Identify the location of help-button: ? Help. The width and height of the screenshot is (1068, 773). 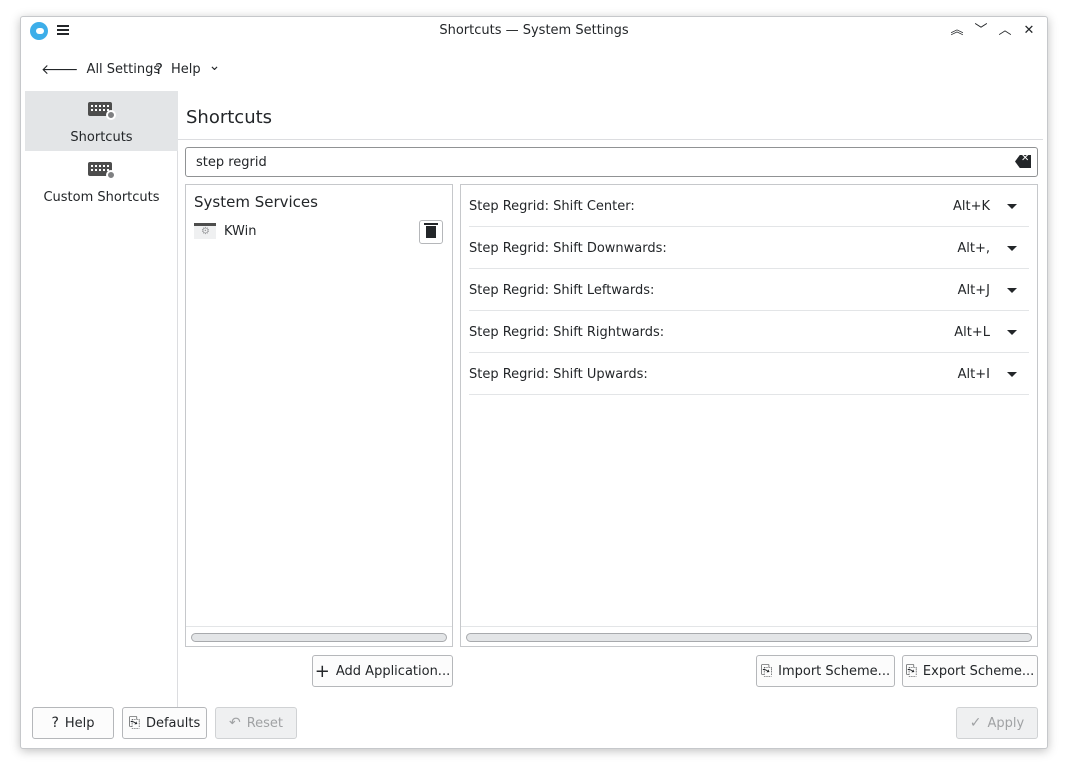
(73, 723).